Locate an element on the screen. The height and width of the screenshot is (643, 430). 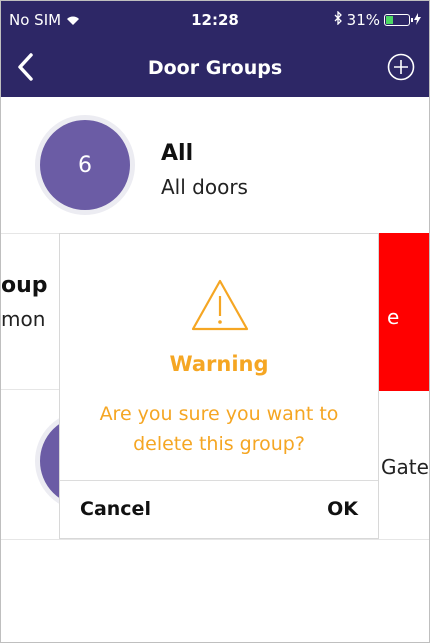
ok-button: OK is located at coordinates (342, 509).